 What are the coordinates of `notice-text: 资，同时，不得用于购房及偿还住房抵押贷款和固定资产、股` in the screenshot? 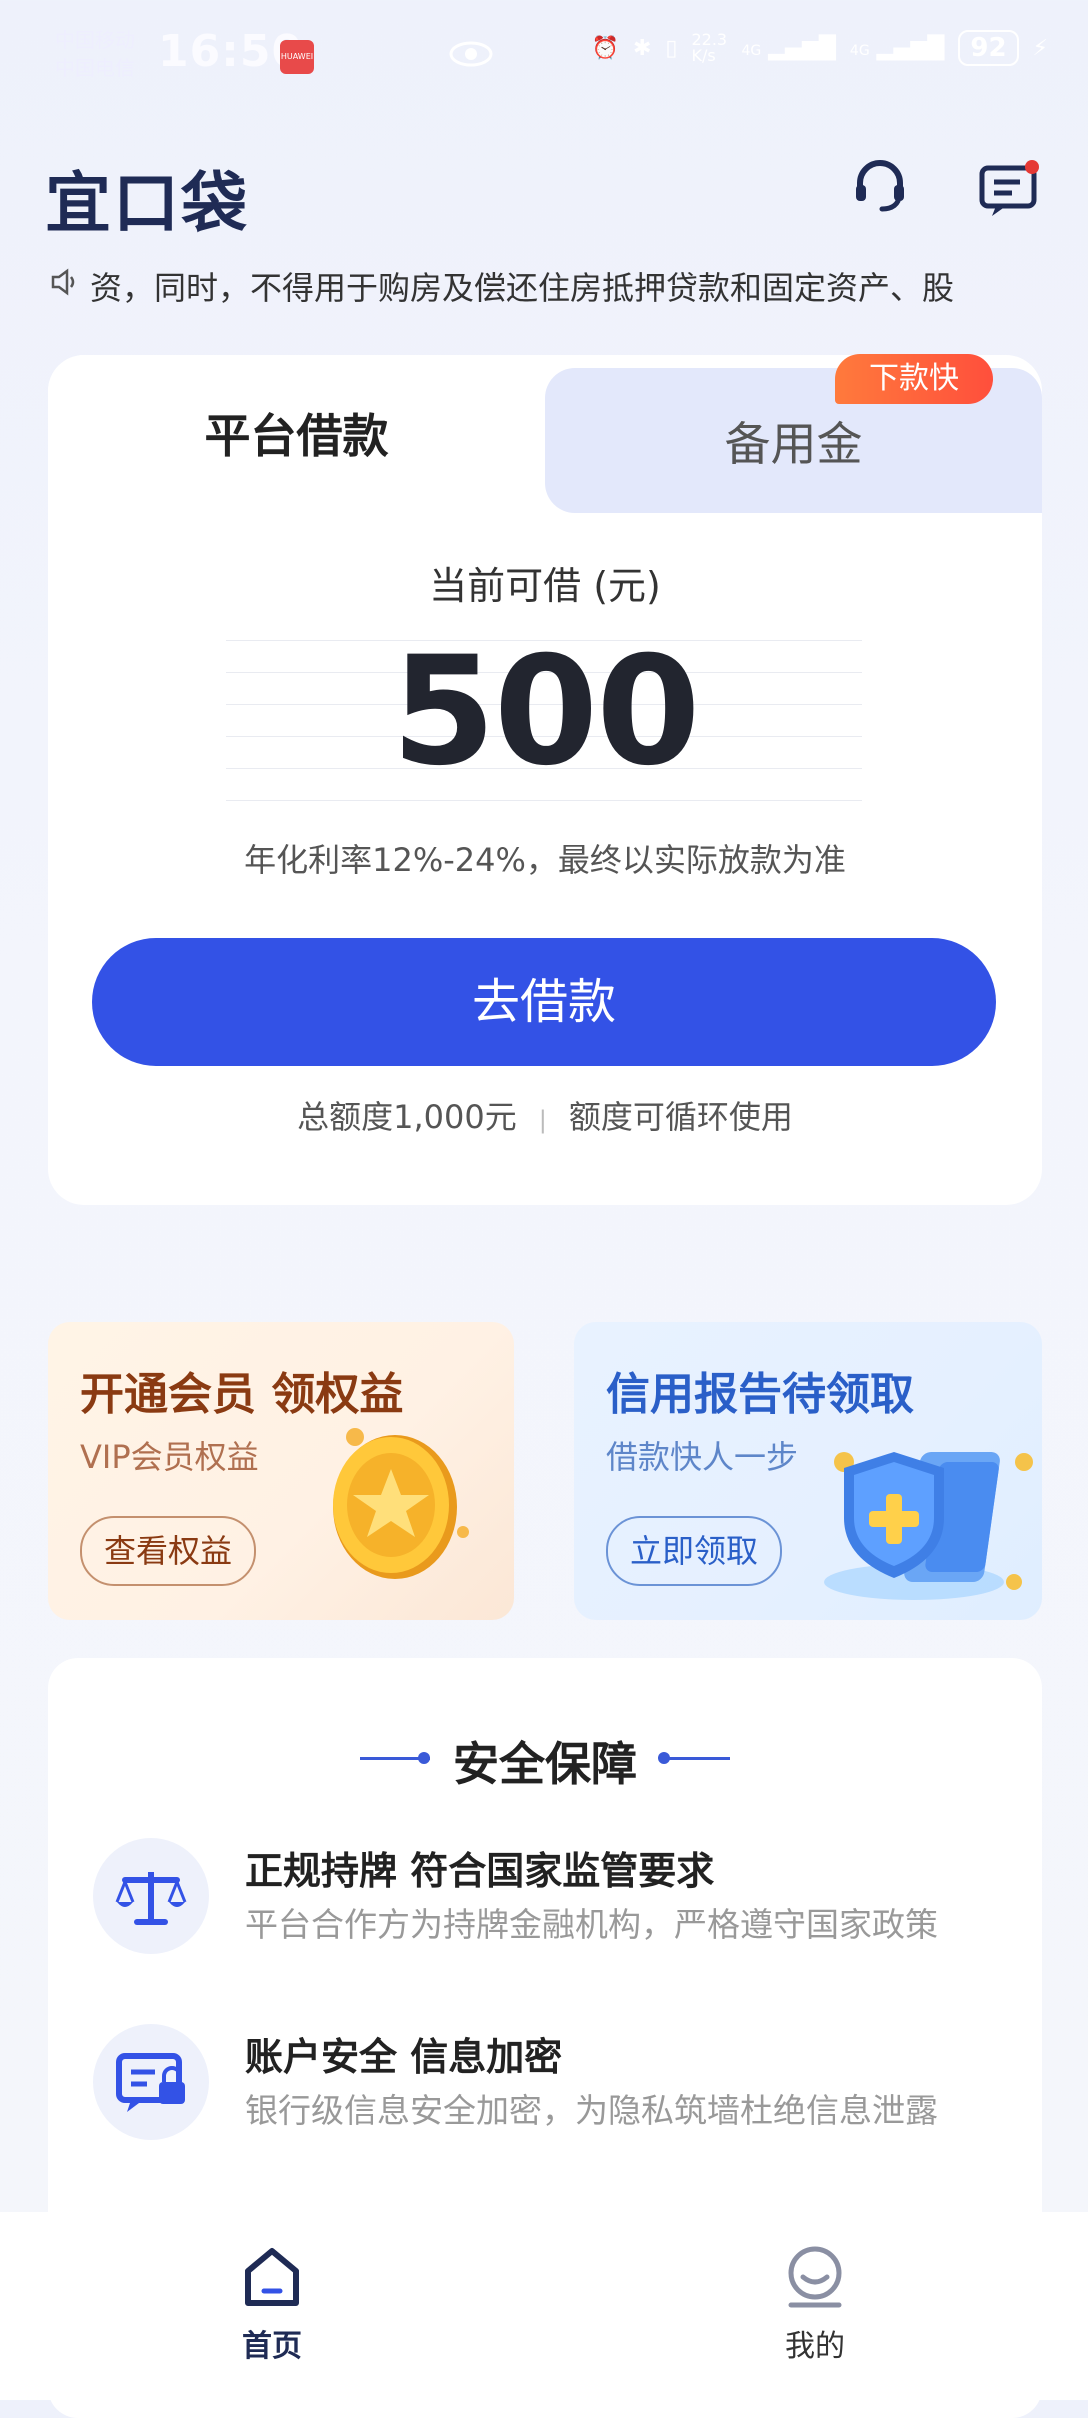 It's located at (522, 288).